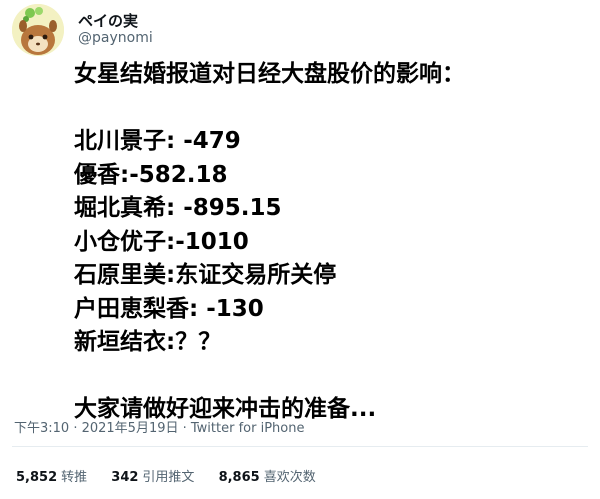 Image resolution: width=600 pixels, height=499 pixels. What do you see at coordinates (37, 477) in the screenshot?
I see `retweets-count: 5,852` at bounding box center [37, 477].